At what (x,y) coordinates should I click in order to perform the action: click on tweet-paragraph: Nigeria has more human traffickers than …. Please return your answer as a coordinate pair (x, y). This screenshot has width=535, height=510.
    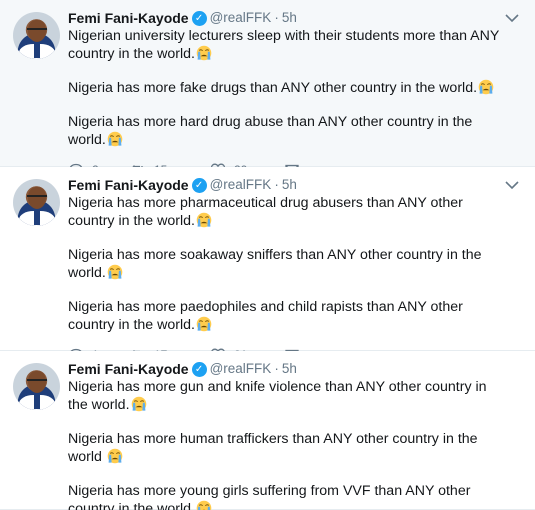
    Looking at the image, I should click on (273, 448).